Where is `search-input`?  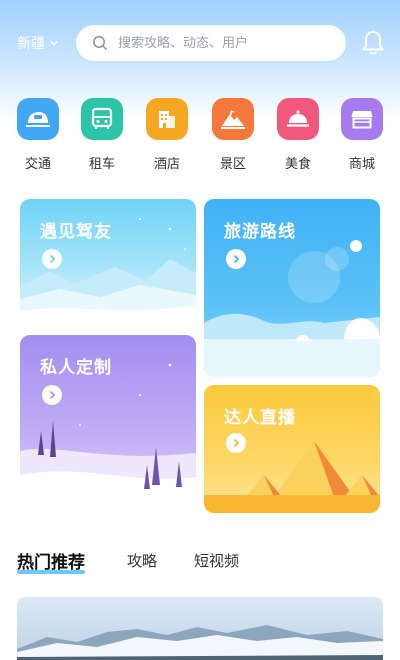 search-input is located at coordinates (218, 43).